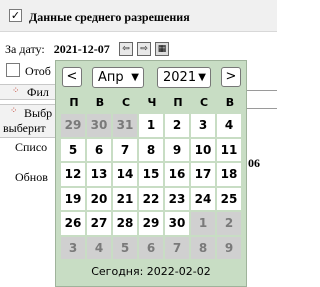 This screenshot has width=320, height=287. Describe the element at coordinates (180, 77) in the screenshot. I see `year-value: 2021` at that location.